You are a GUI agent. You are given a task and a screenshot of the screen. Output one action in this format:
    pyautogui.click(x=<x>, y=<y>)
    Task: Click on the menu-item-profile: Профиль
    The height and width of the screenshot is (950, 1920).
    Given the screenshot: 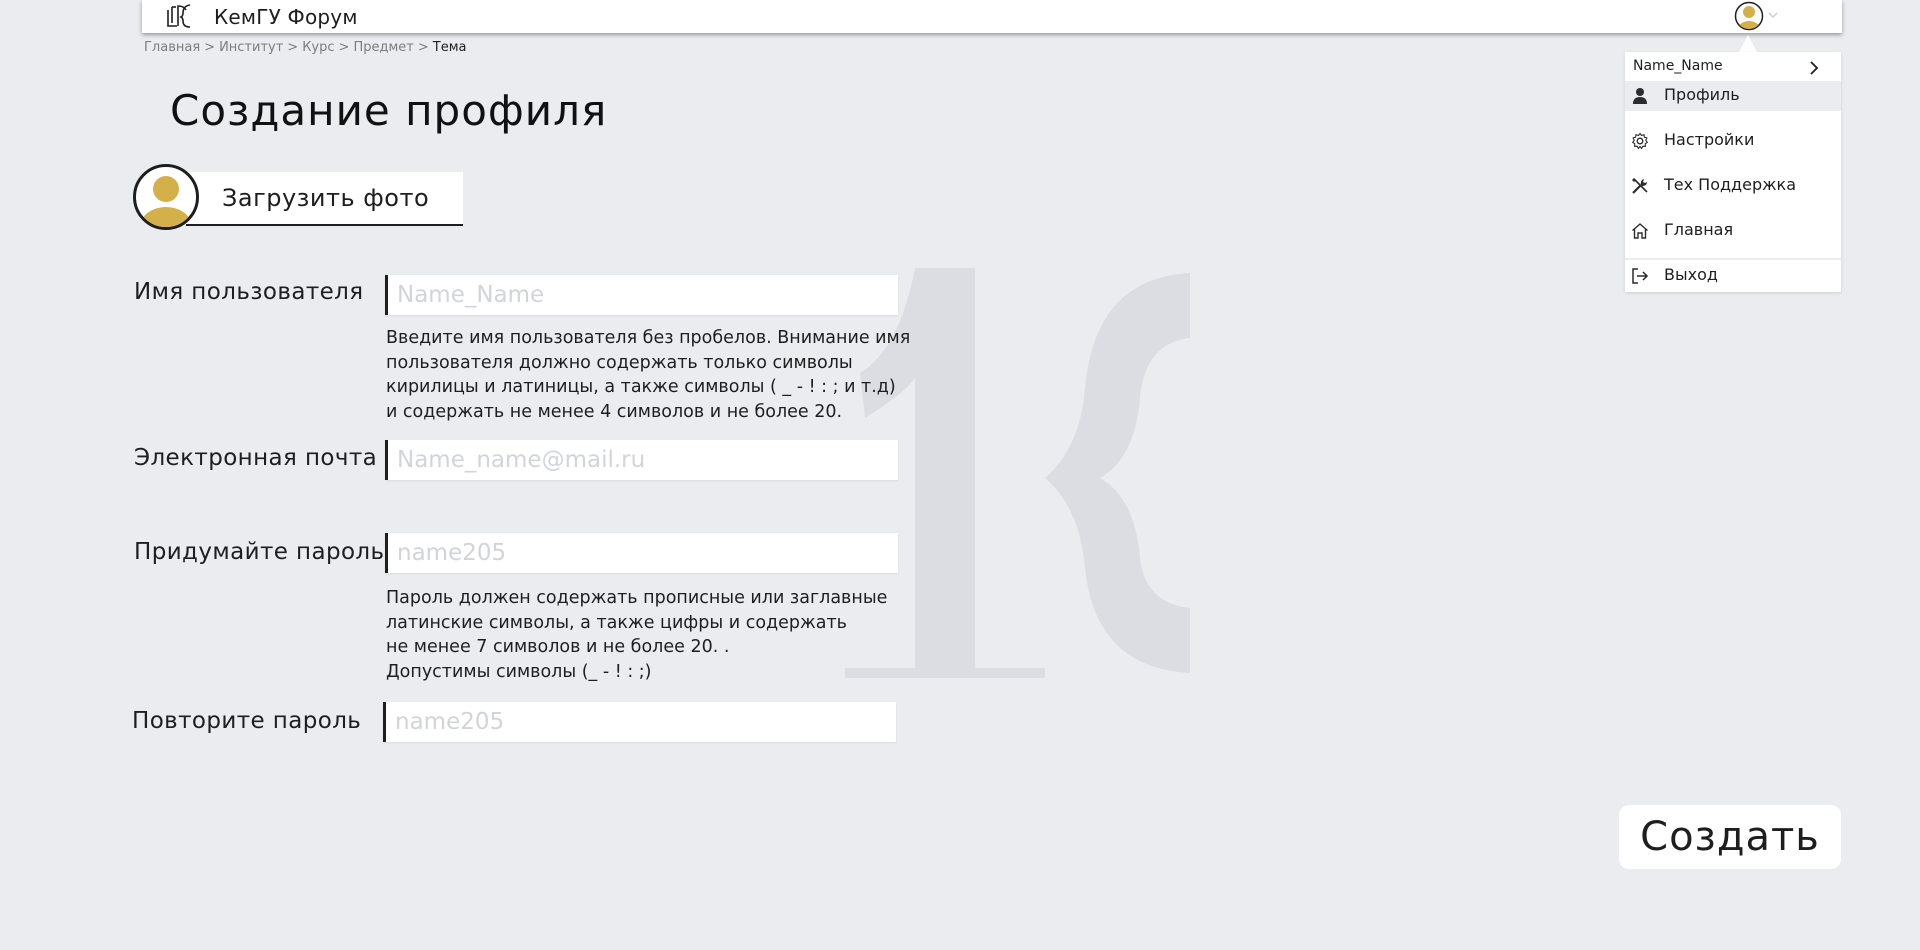 What is the action you would take?
    pyautogui.click(x=1733, y=96)
    